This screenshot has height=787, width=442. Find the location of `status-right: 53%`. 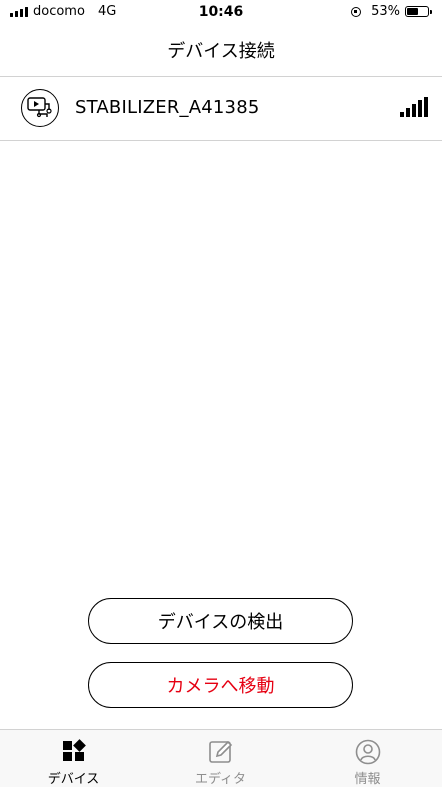

status-right: 53% is located at coordinates (391, 11).